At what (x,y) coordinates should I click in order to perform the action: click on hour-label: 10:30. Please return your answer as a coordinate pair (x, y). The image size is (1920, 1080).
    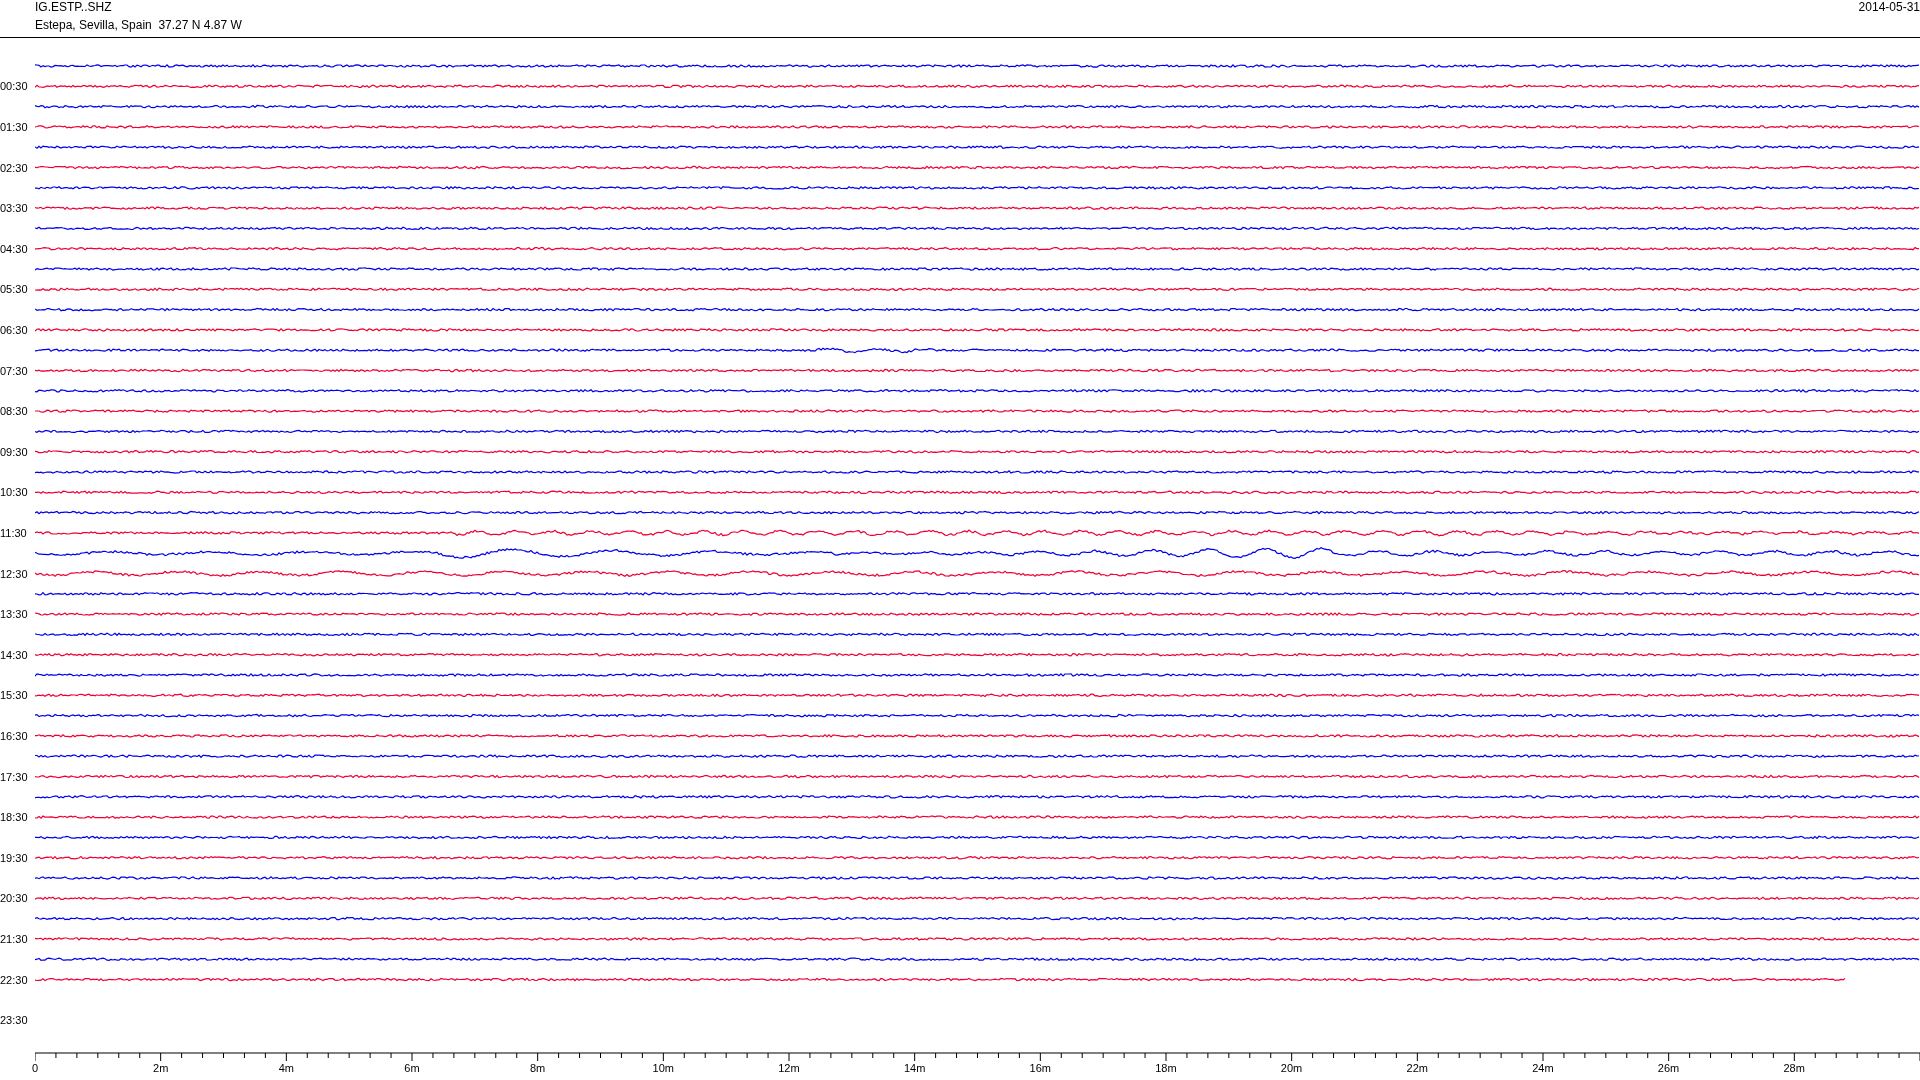
    Looking at the image, I should click on (14, 492).